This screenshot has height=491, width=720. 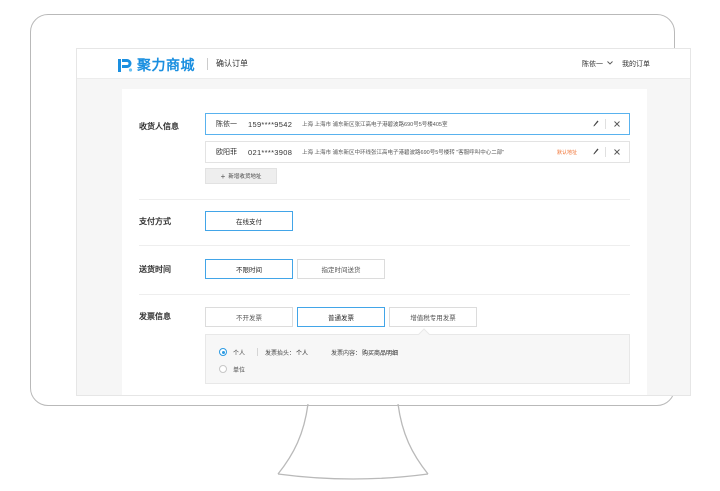 I want to click on logo-text: 聚力商城, so click(x=166, y=65).